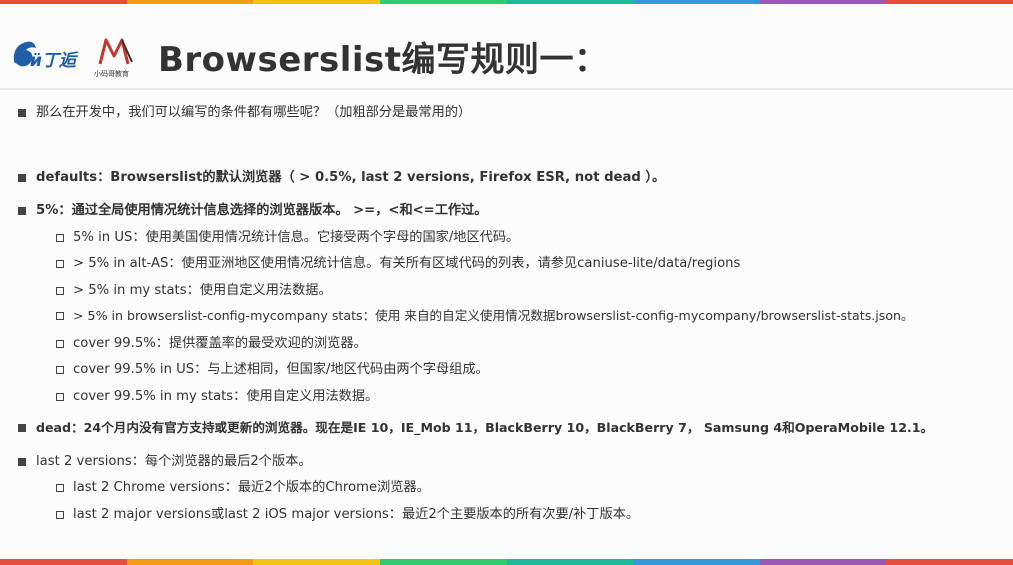 This screenshot has height=565, width=1013. I want to click on header-divider, so click(506, 89).